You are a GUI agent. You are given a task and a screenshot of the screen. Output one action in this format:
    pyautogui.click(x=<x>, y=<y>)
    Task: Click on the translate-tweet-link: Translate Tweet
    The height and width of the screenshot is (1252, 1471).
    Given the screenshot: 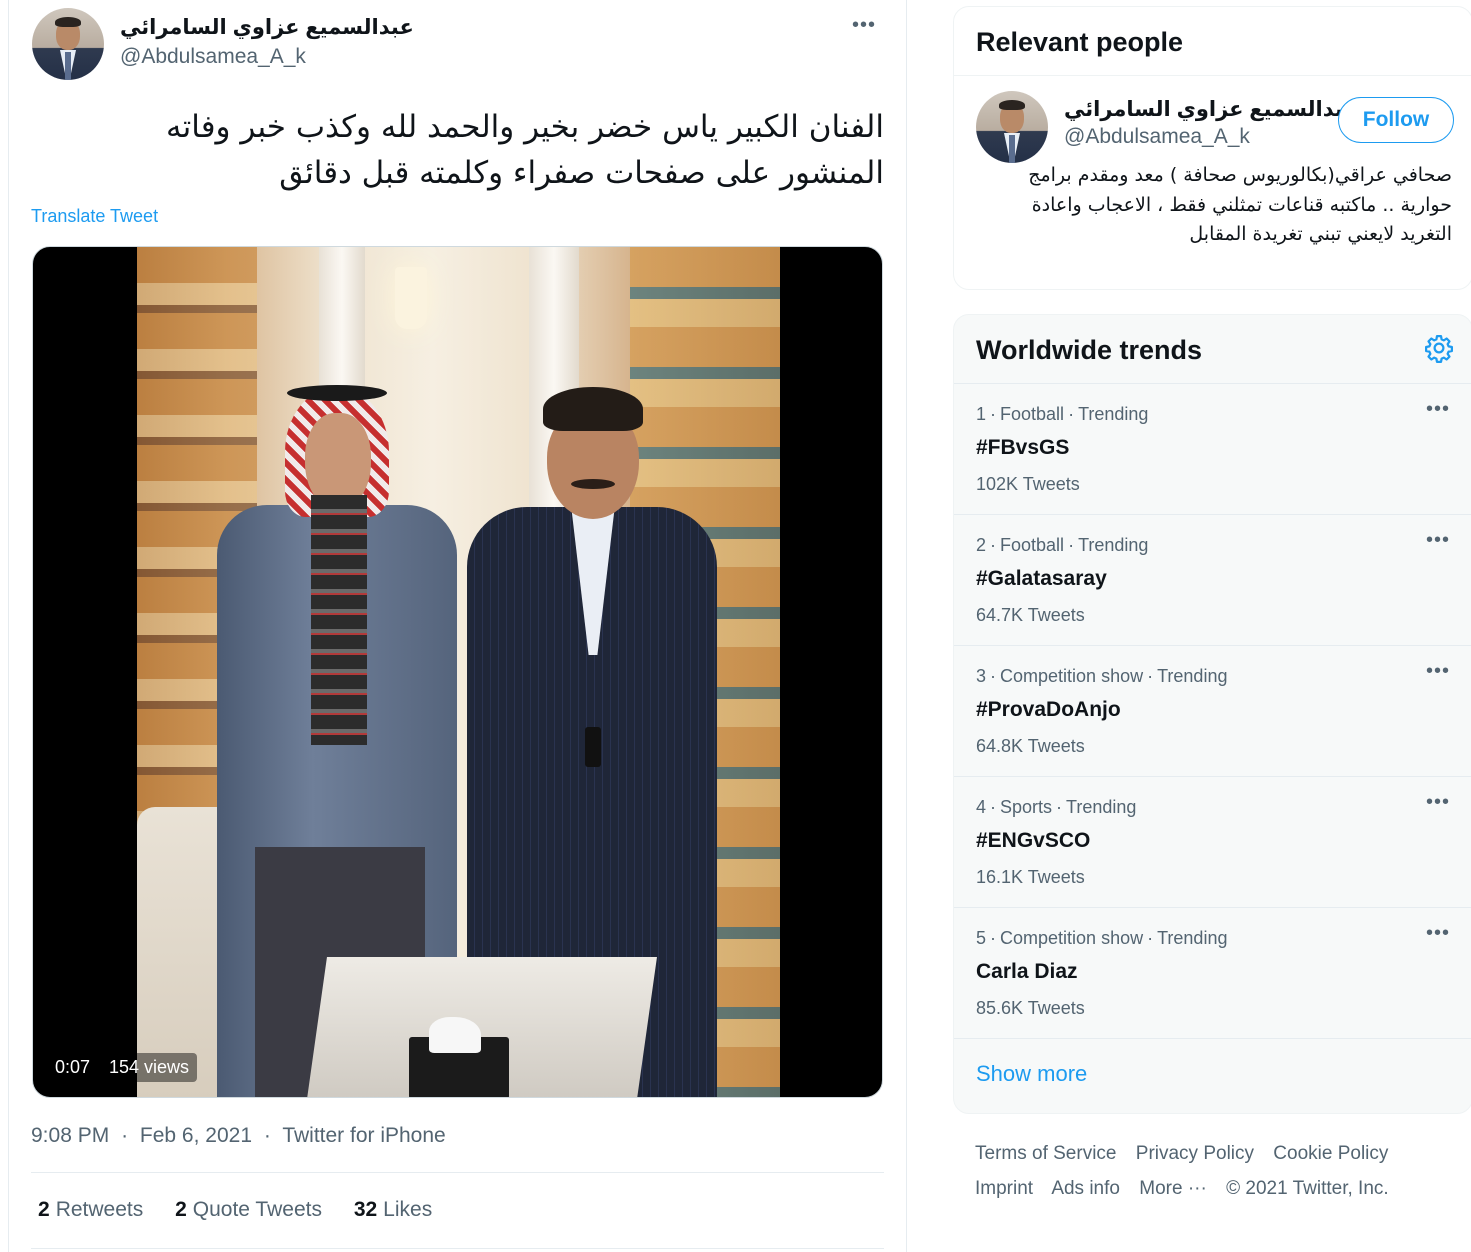 What is the action you would take?
    pyautogui.click(x=94, y=216)
    